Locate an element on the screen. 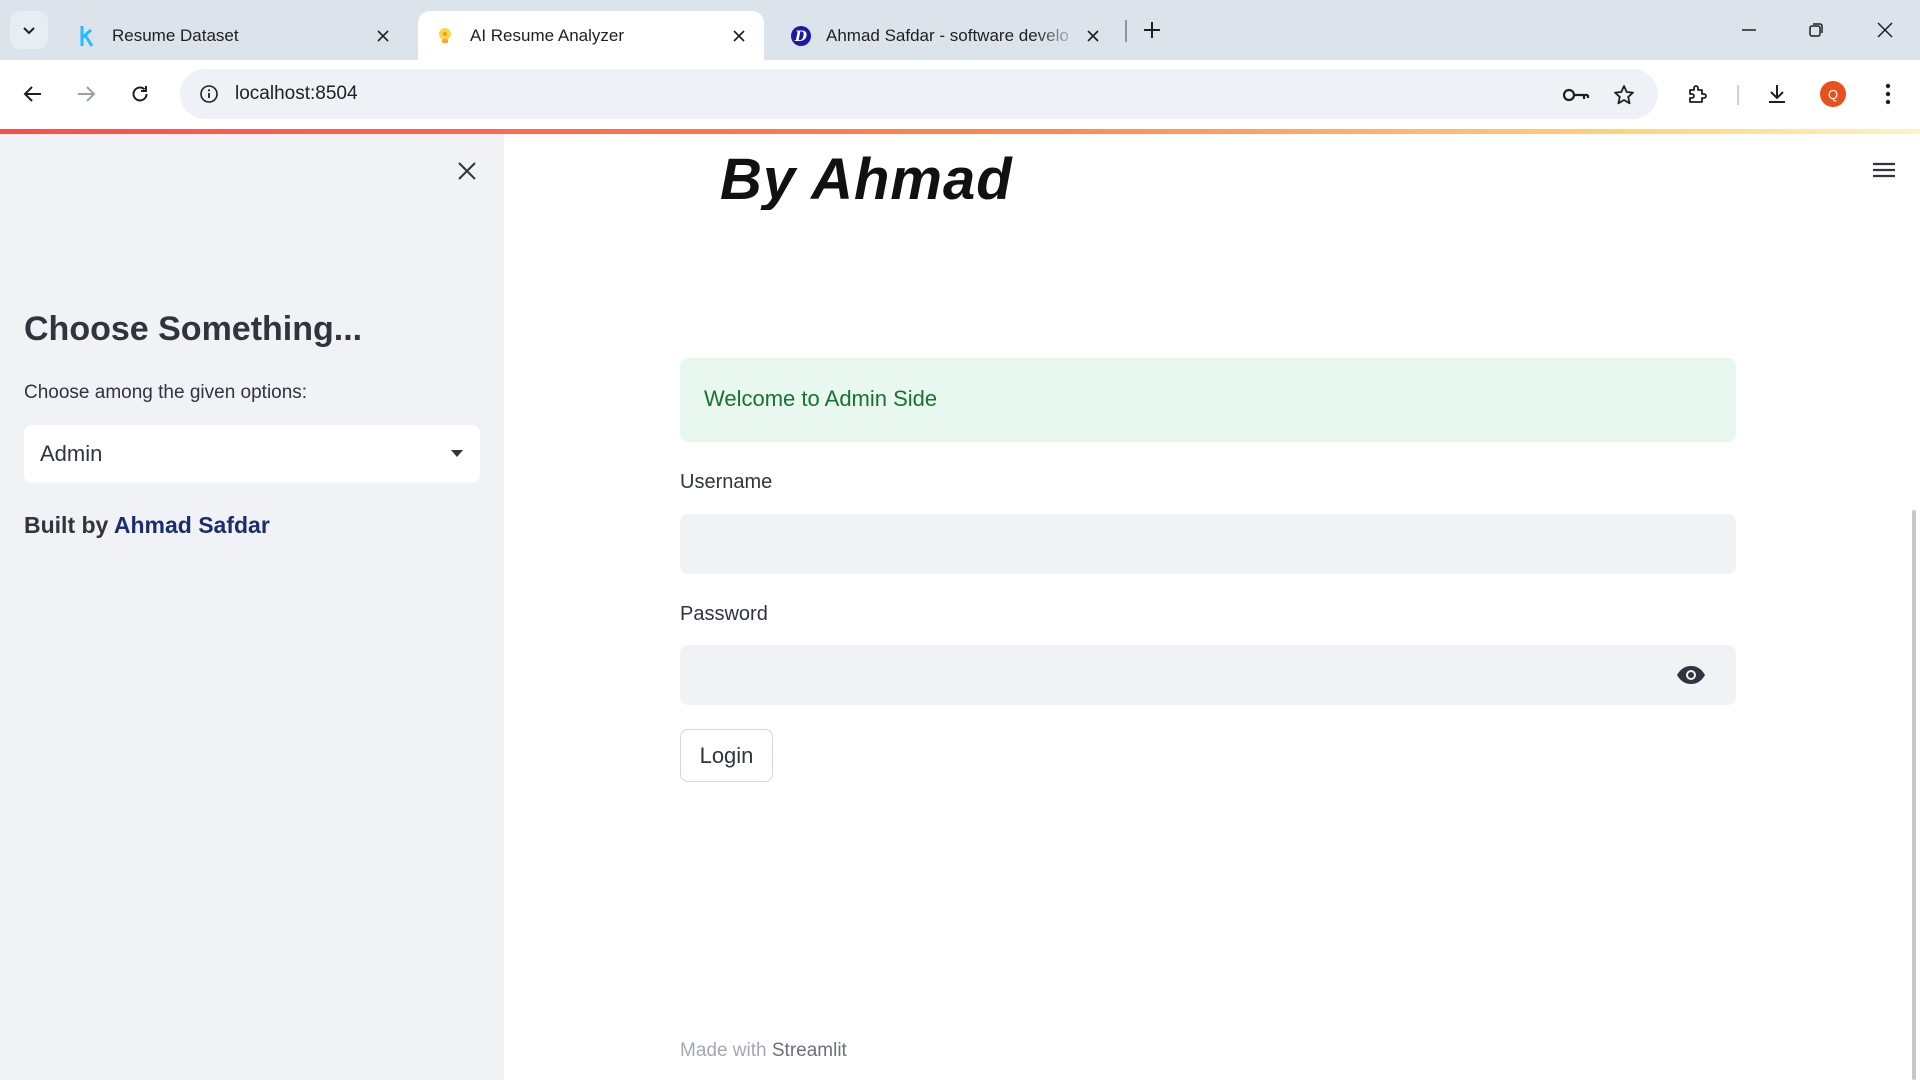  kaggle-k-icon is located at coordinates (87, 36).